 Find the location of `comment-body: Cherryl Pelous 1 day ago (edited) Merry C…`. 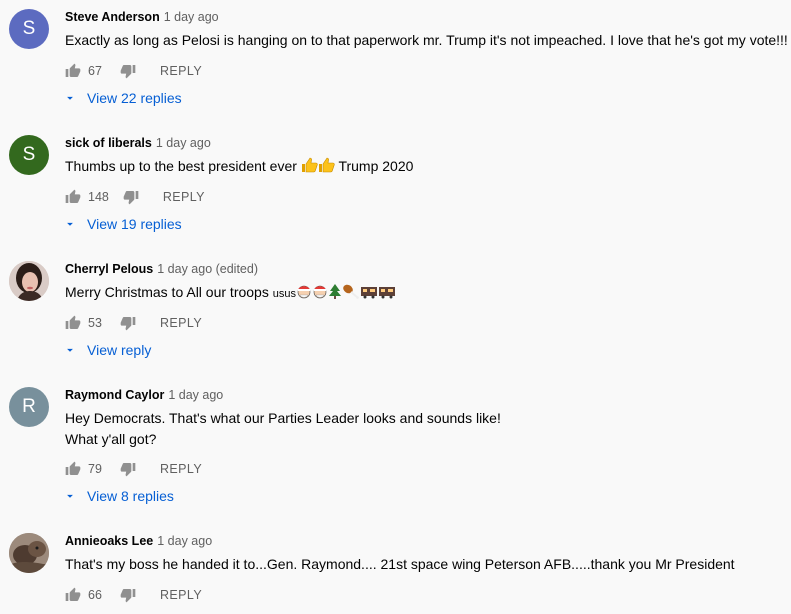

comment-body: Cherryl Pelous 1 day ago (edited) Merry C… is located at coordinates (428, 283).